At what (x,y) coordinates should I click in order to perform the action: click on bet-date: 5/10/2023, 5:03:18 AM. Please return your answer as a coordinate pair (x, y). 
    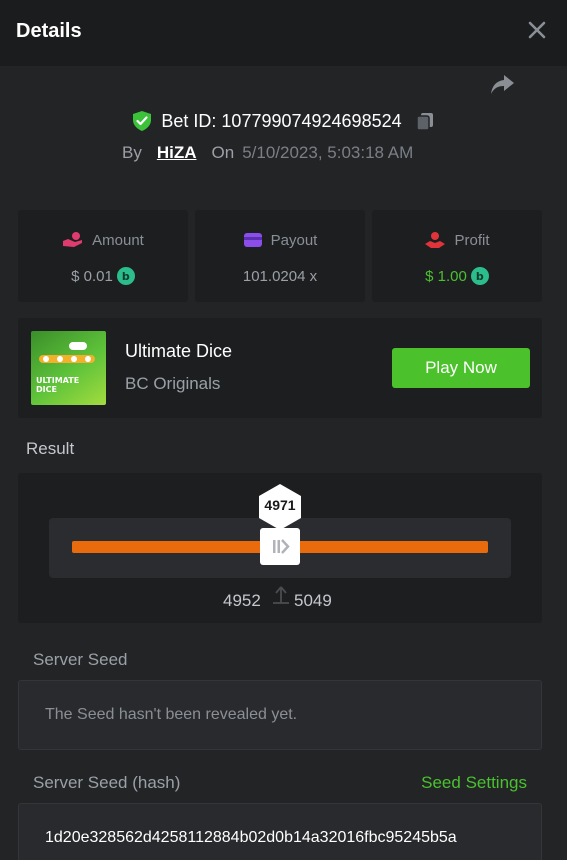
    Looking at the image, I should click on (328, 152).